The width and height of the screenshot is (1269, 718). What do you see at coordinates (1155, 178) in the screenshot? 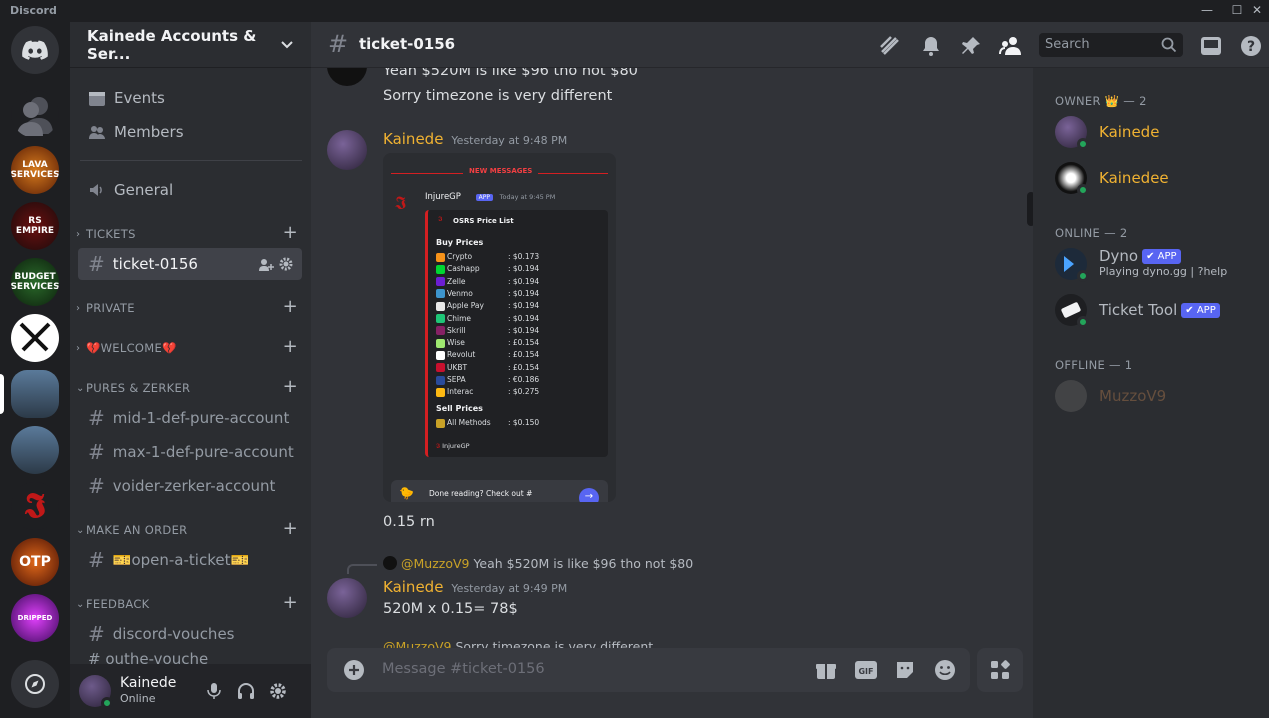
I see `member-kainedee: Kainedee` at bounding box center [1155, 178].